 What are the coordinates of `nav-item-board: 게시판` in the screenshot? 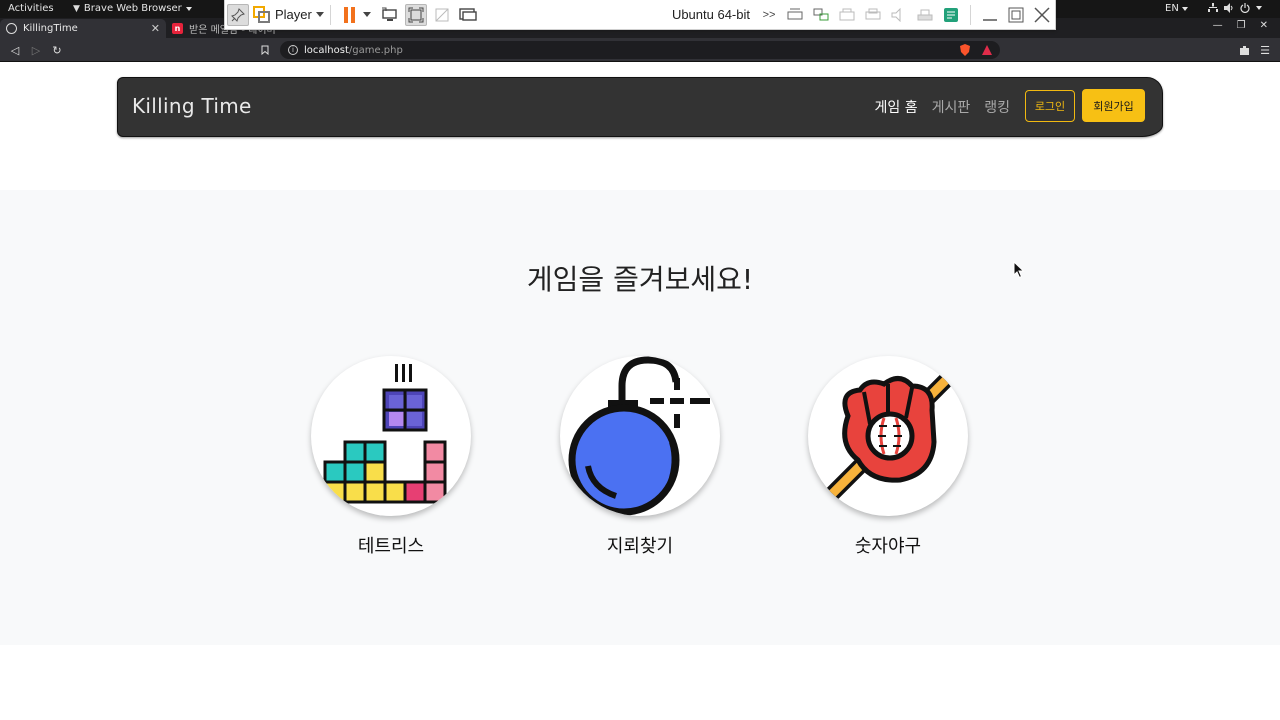 It's located at (951, 107).